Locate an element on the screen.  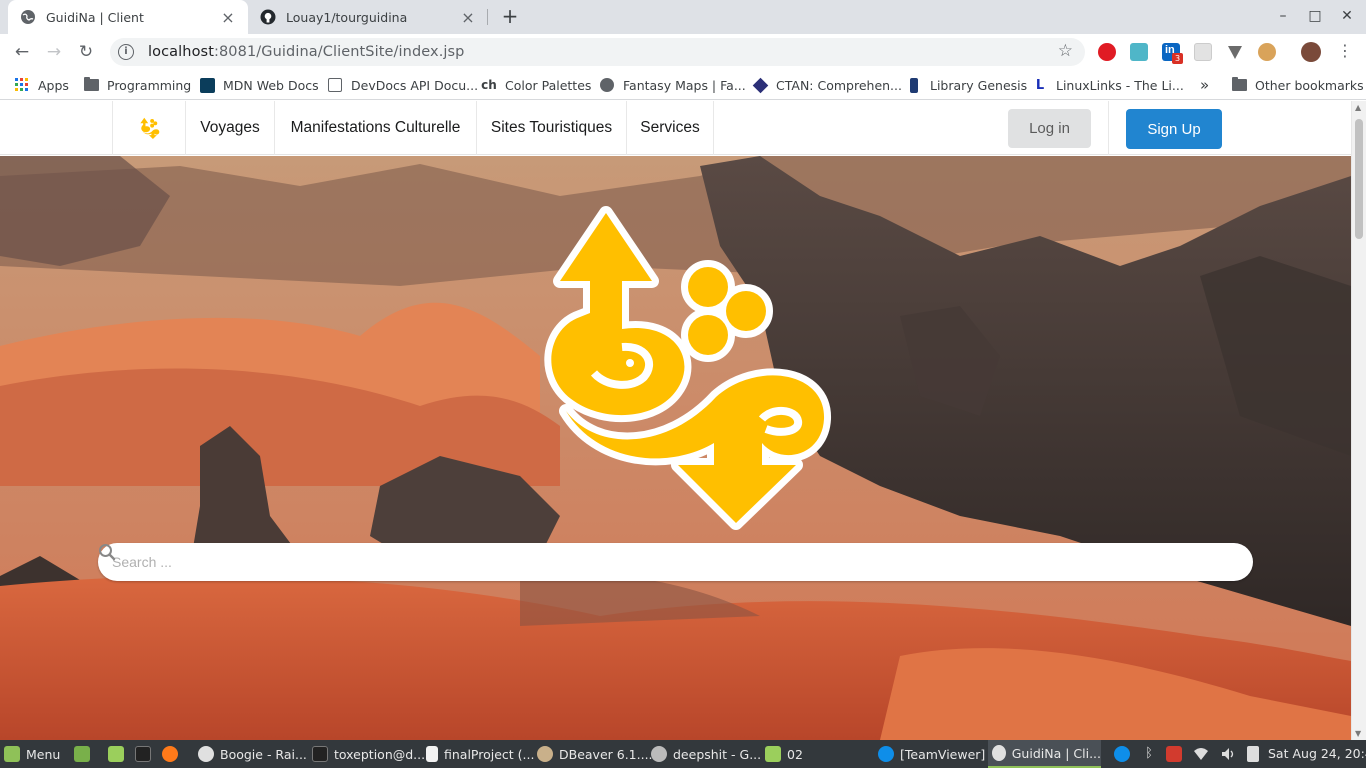
scroll-up-arrow-icon: ▲ is located at coordinates (1358, 107).